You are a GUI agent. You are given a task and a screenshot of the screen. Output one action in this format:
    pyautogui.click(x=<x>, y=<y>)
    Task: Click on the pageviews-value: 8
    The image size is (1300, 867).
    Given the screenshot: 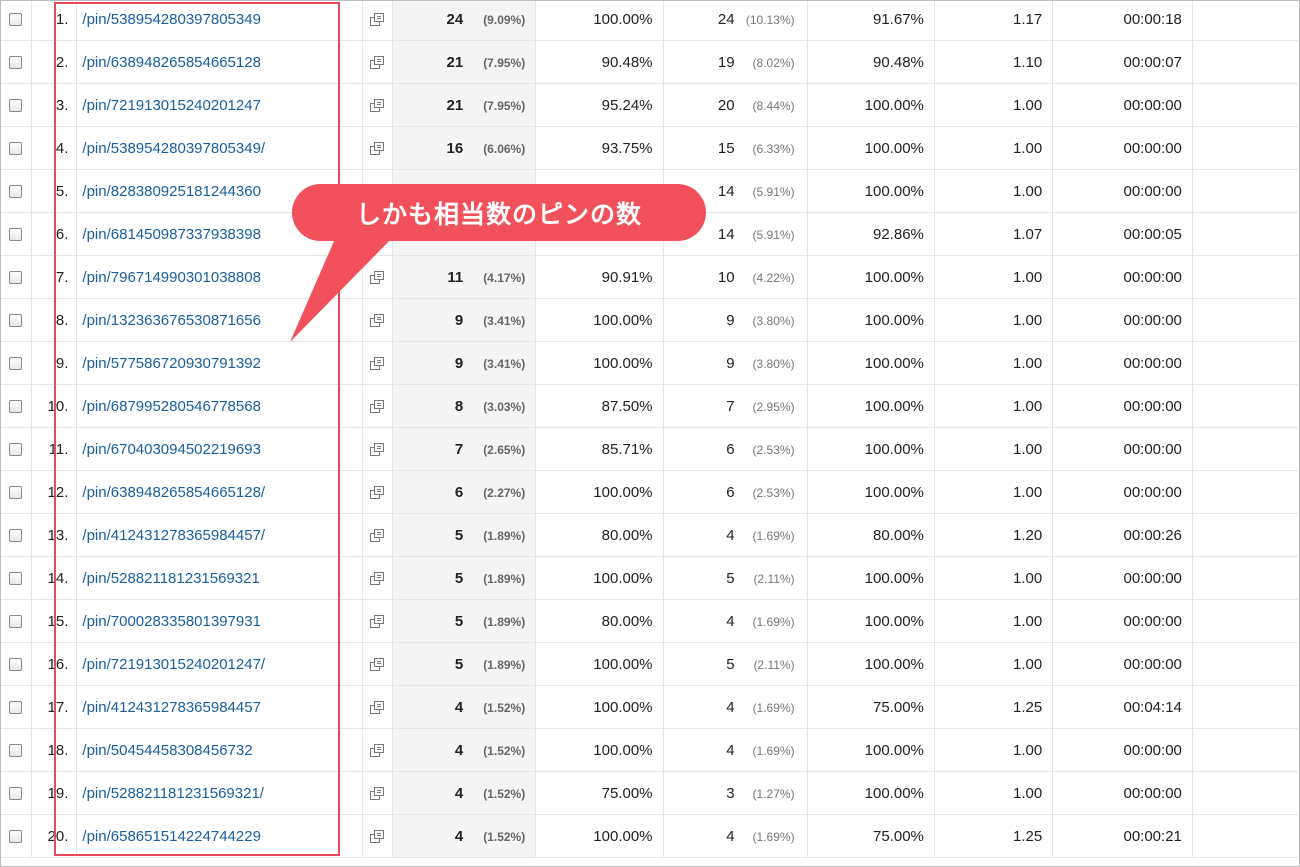 What is the action you would take?
    pyautogui.click(x=459, y=406)
    